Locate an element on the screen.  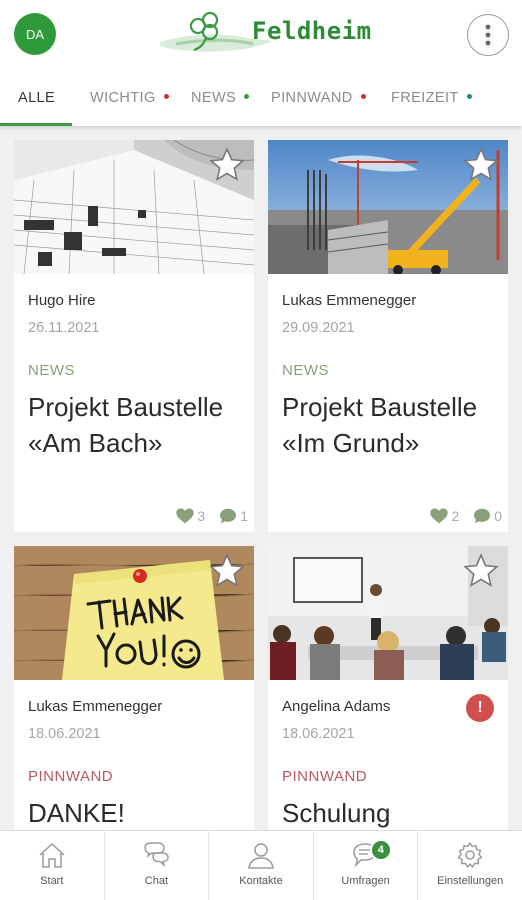
post-stats: 2 0 is located at coordinates (463, 516).